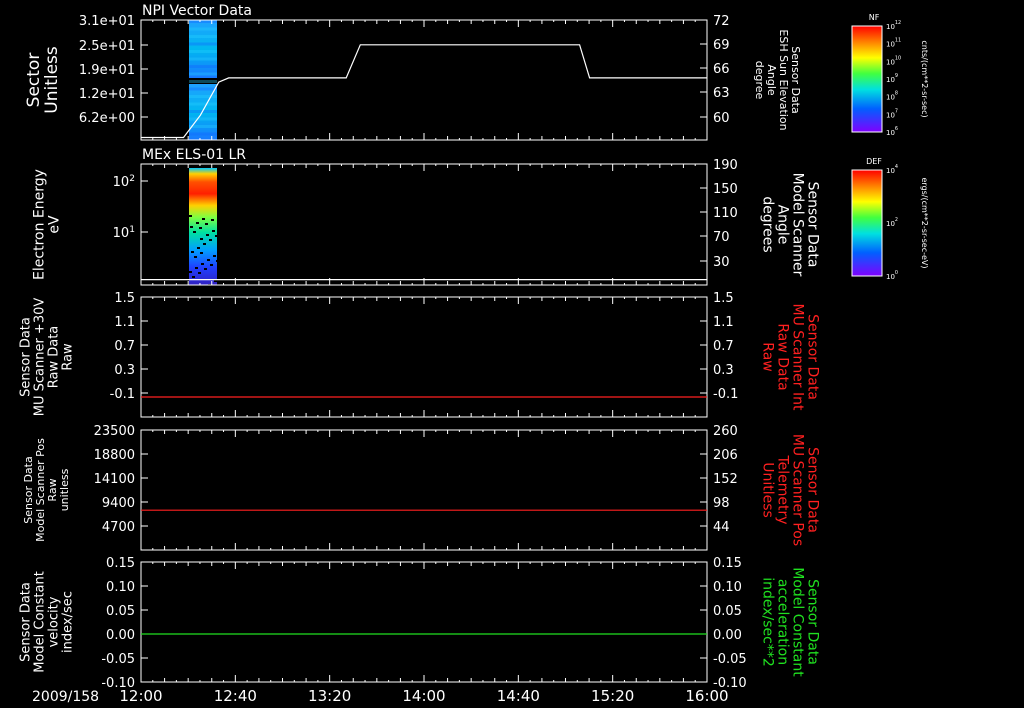  What do you see at coordinates (893, 43) in the screenshot?
I see `colorbar-tick-label: 1011` at bounding box center [893, 43].